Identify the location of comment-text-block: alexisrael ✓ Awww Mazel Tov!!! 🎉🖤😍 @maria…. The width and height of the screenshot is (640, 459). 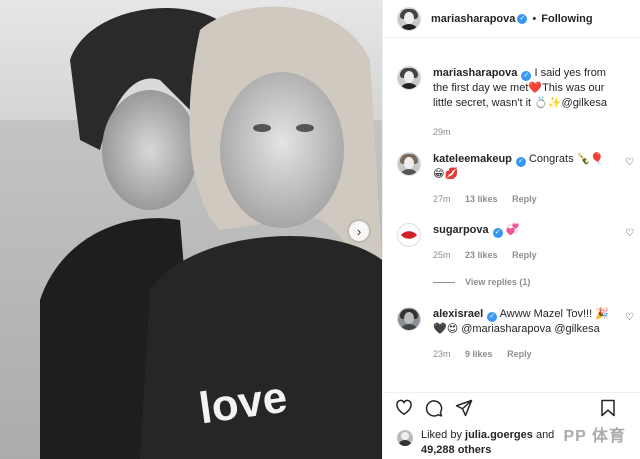
(525, 334).